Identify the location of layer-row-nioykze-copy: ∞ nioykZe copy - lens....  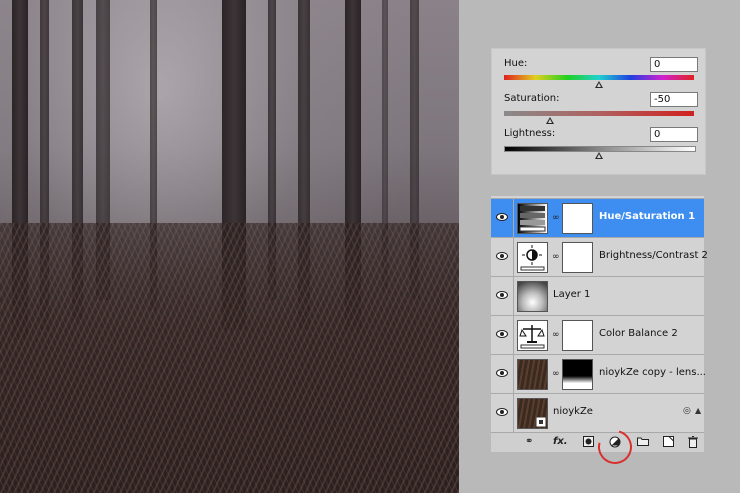
(598, 373).